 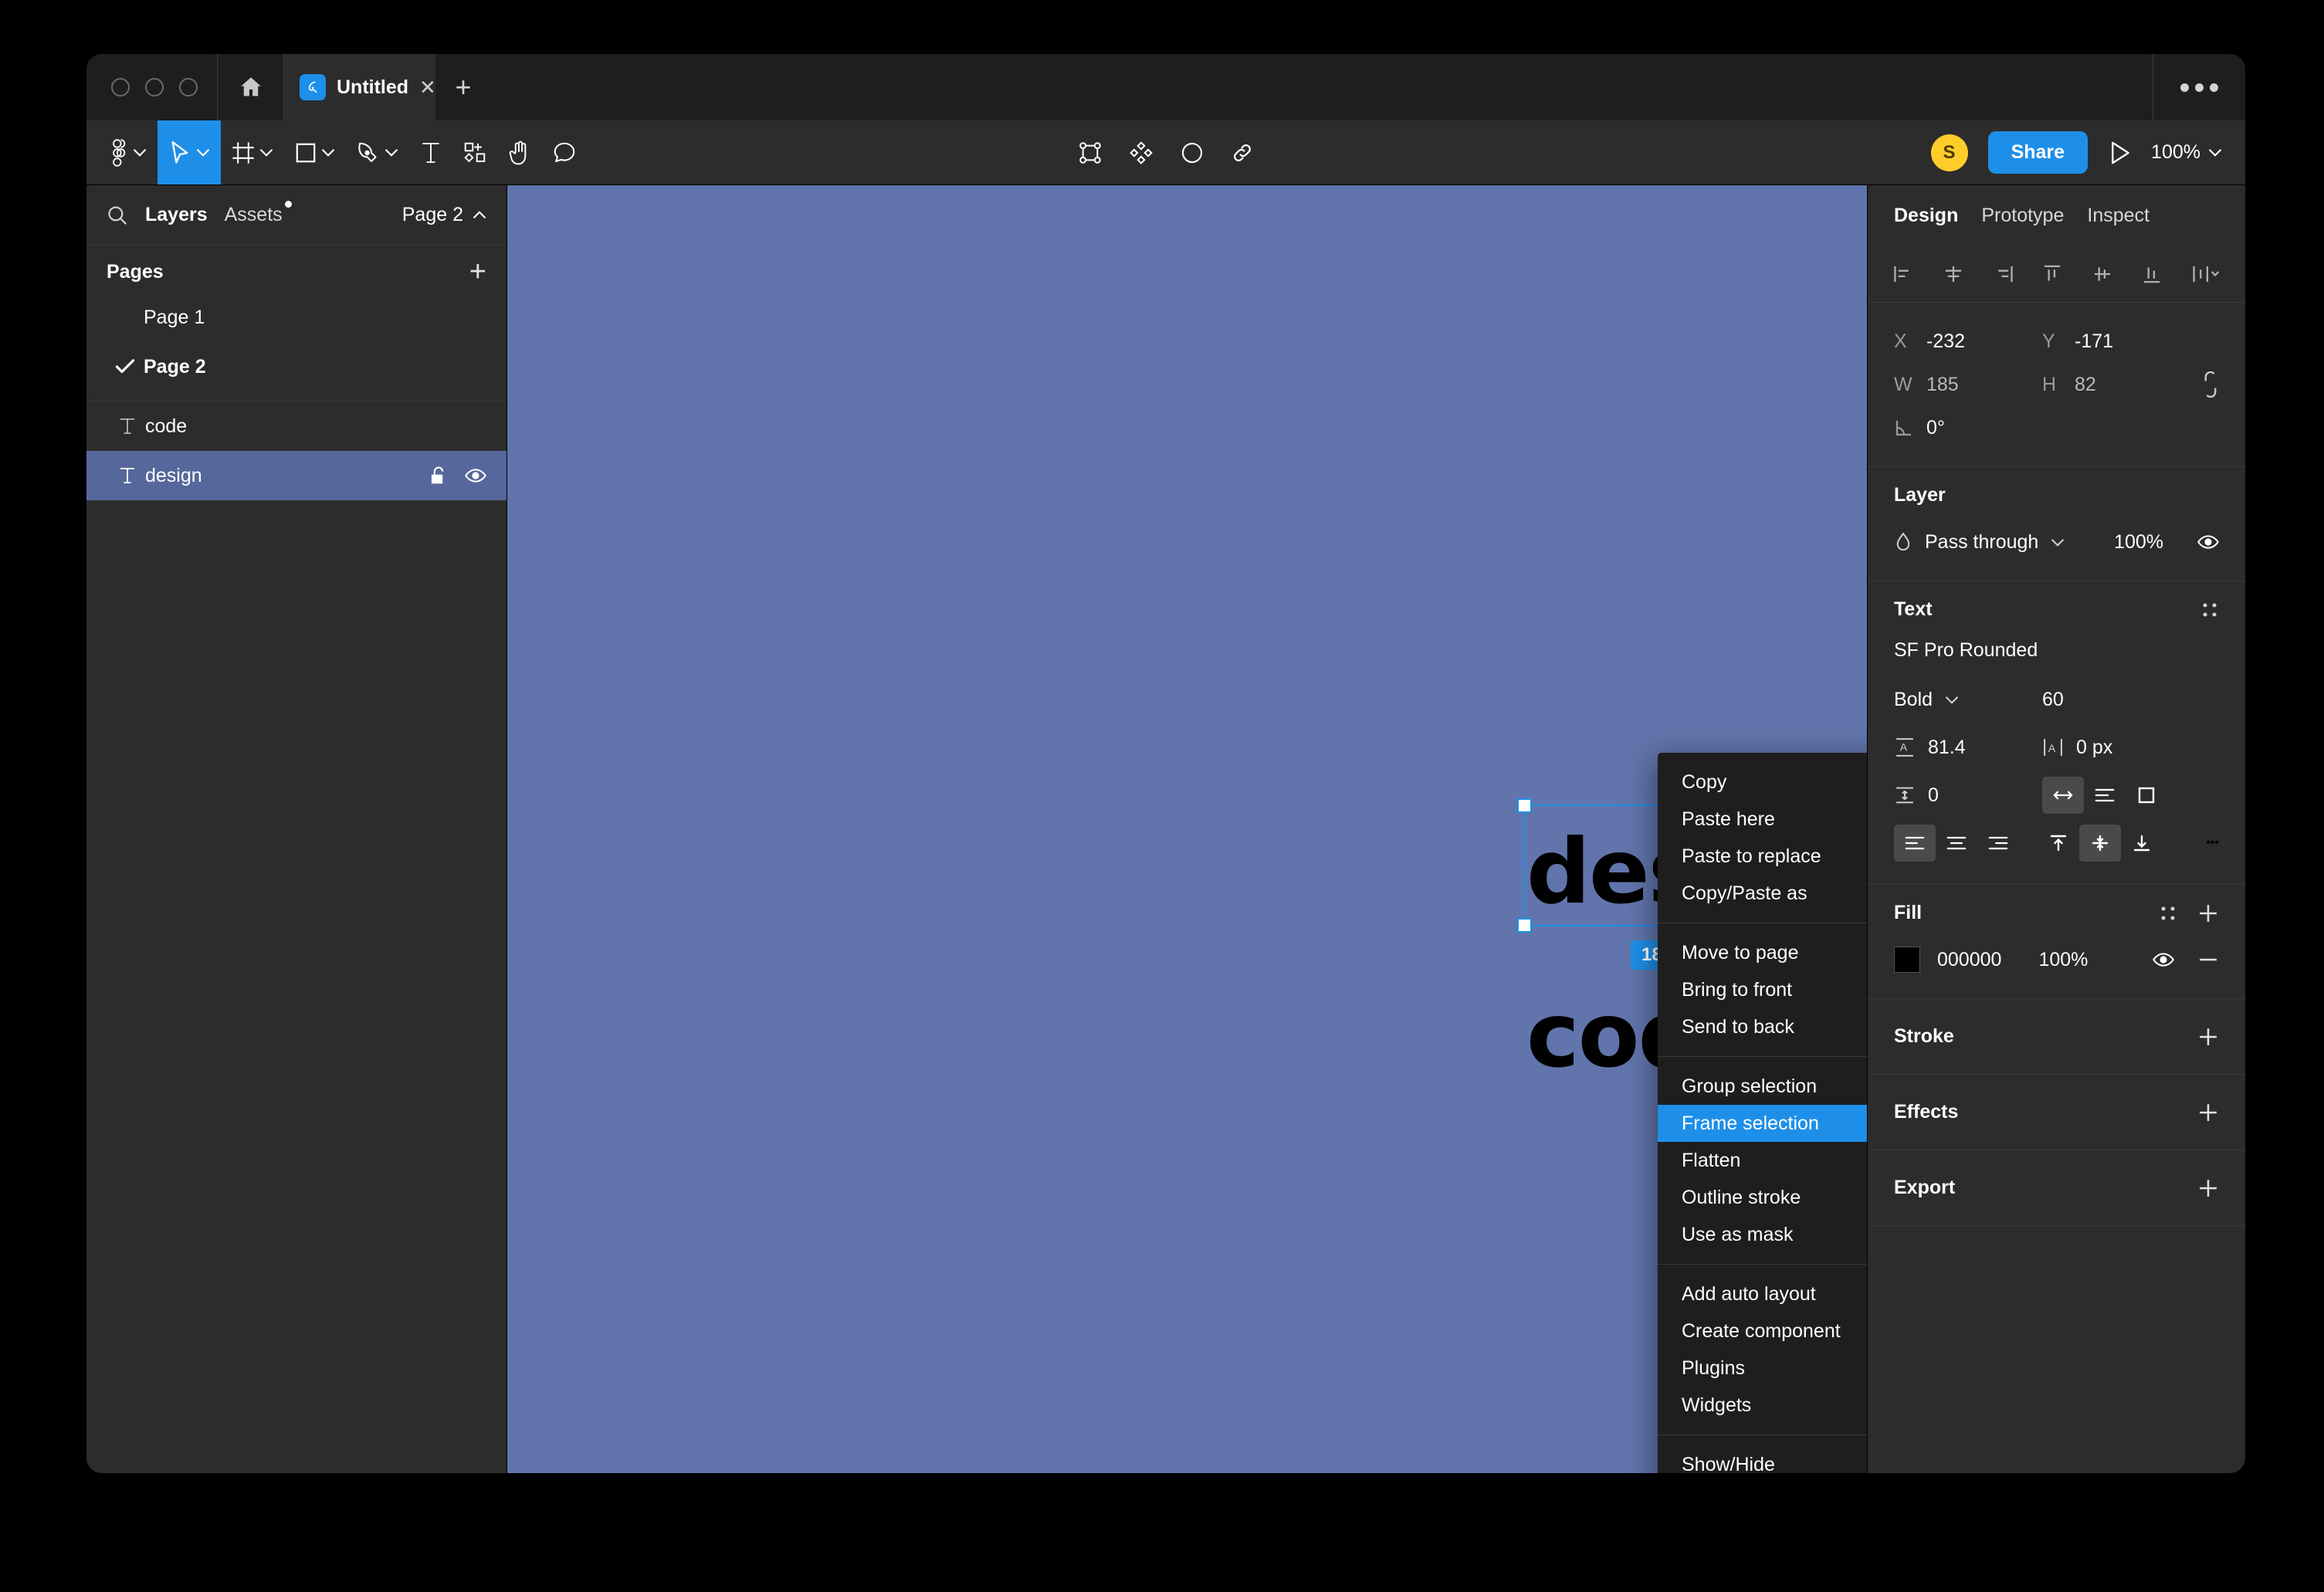 What do you see at coordinates (1762, 1234) in the screenshot?
I see `context-menu-item-use-as-mask: Use as mask ⌃ ⌘ M` at bounding box center [1762, 1234].